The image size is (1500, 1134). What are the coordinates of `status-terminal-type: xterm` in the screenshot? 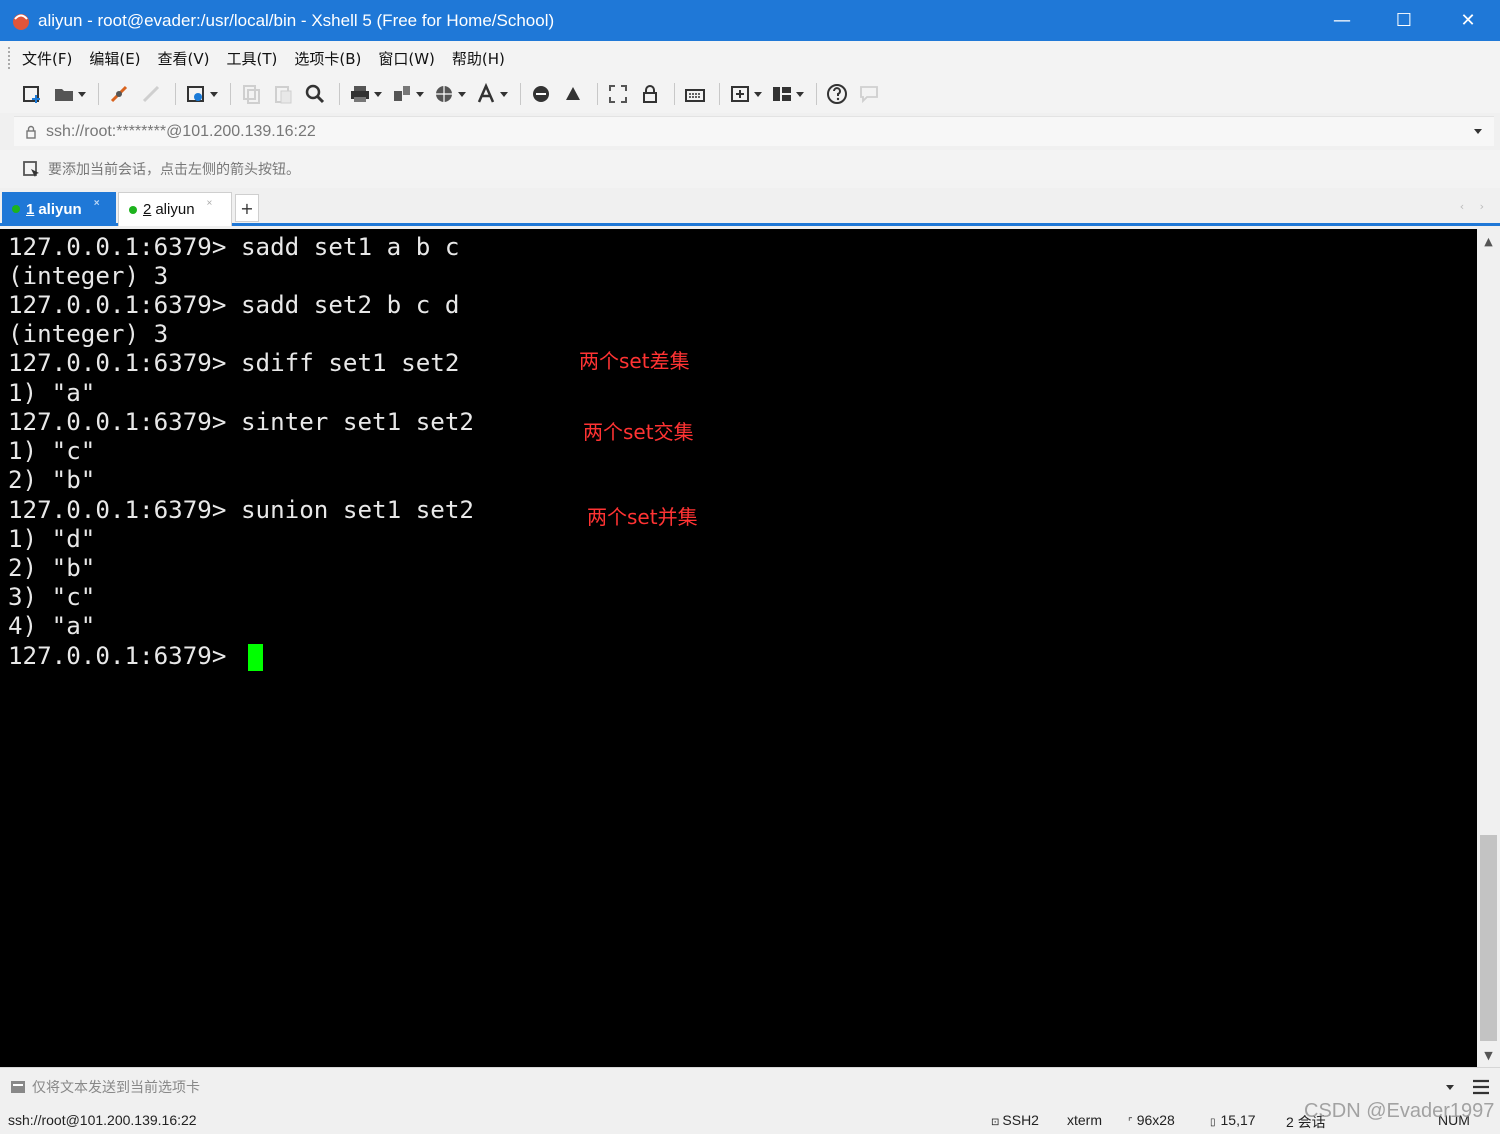 It's located at (1084, 1120).